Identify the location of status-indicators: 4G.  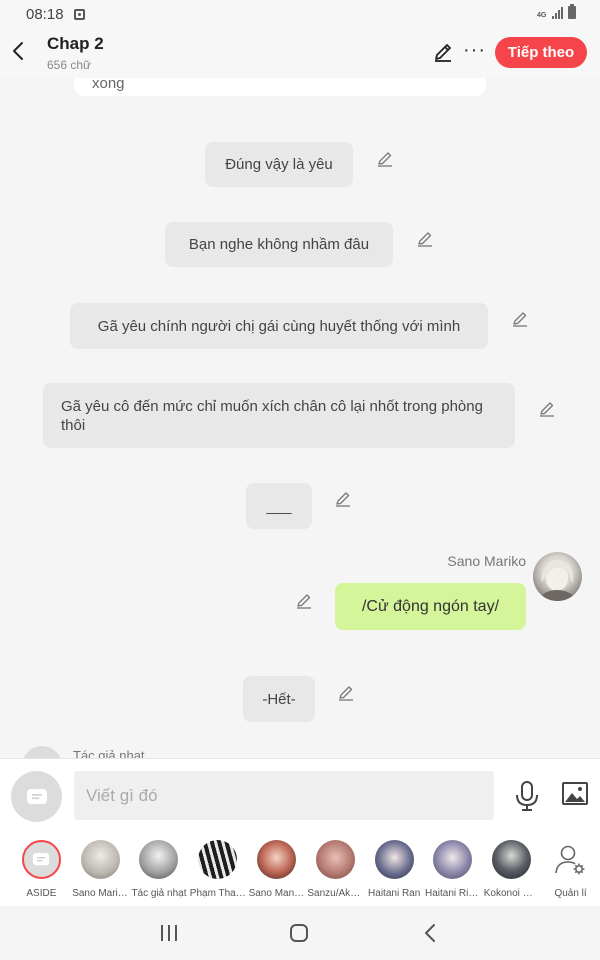
(556, 11).